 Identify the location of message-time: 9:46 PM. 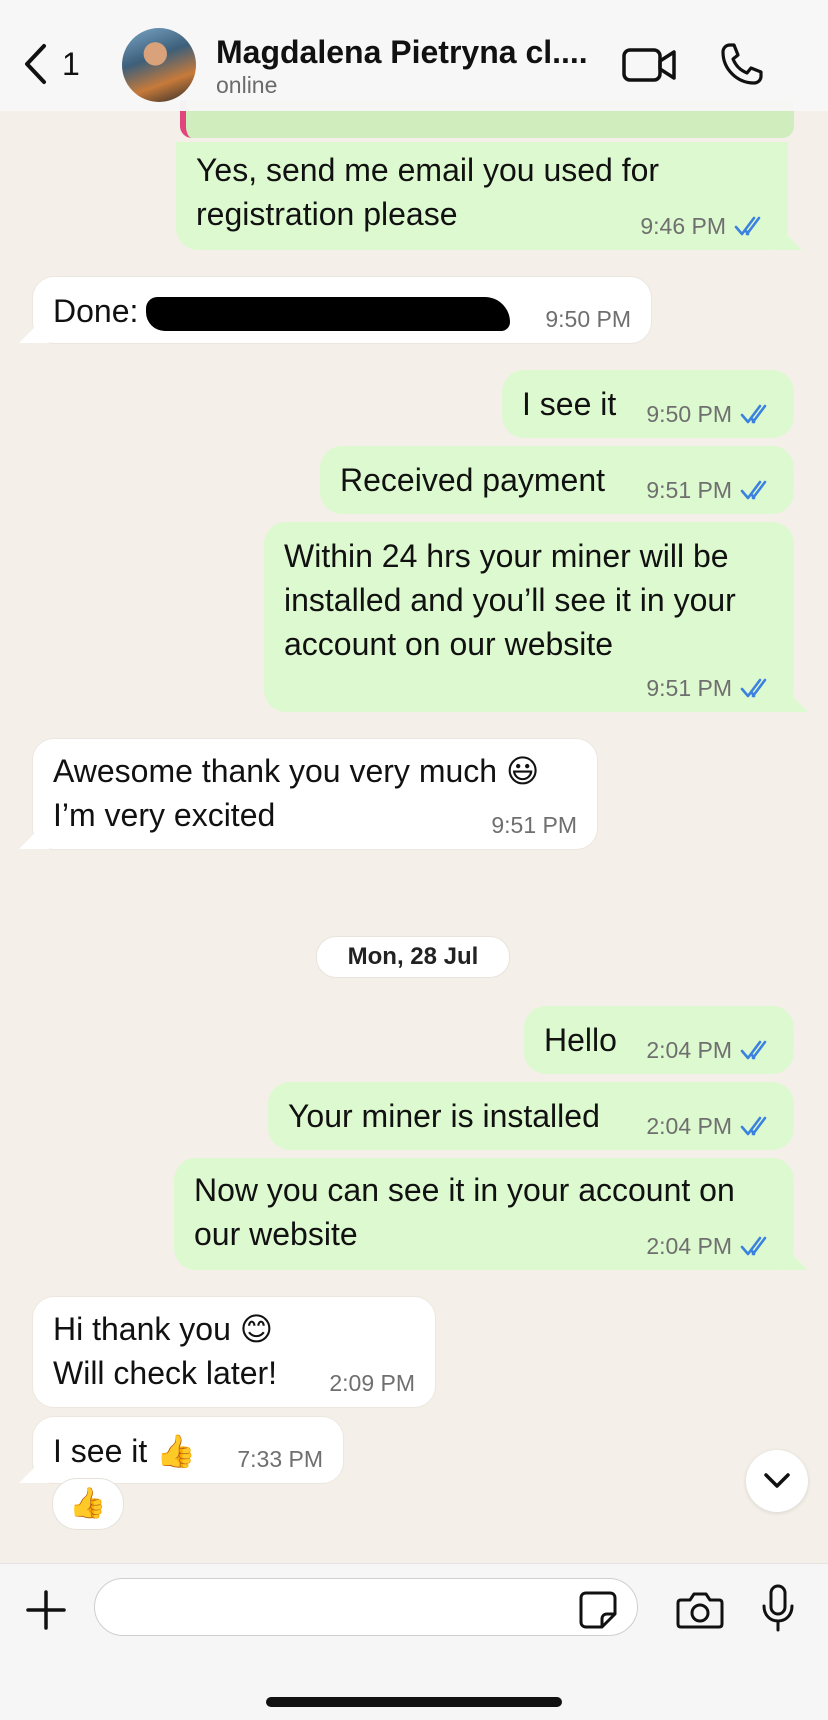
(683, 226).